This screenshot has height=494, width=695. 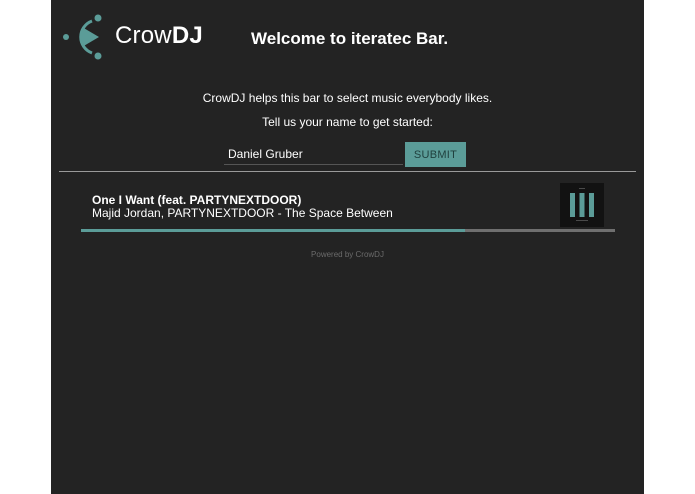 What do you see at coordinates (187, 35) in the screenshot?
I see `logo-text-bold: DJ` at bounding box center [187, 35].